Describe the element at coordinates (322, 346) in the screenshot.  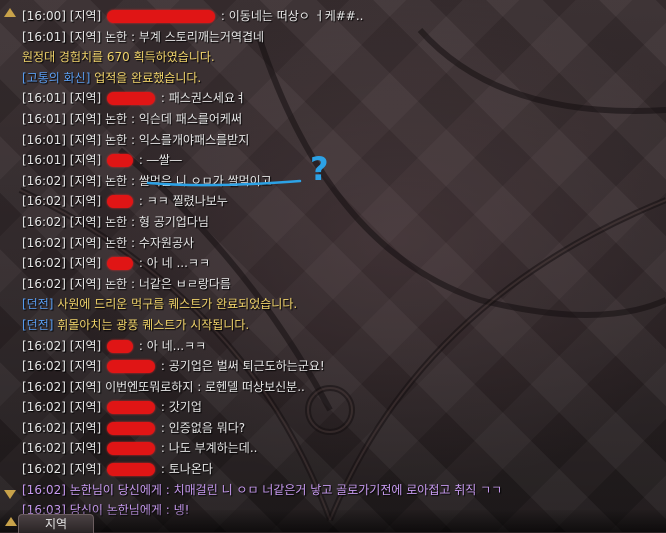
I see `chat-line: [16:02] [지역] : 아 네...ㅋㅋ` at that location.